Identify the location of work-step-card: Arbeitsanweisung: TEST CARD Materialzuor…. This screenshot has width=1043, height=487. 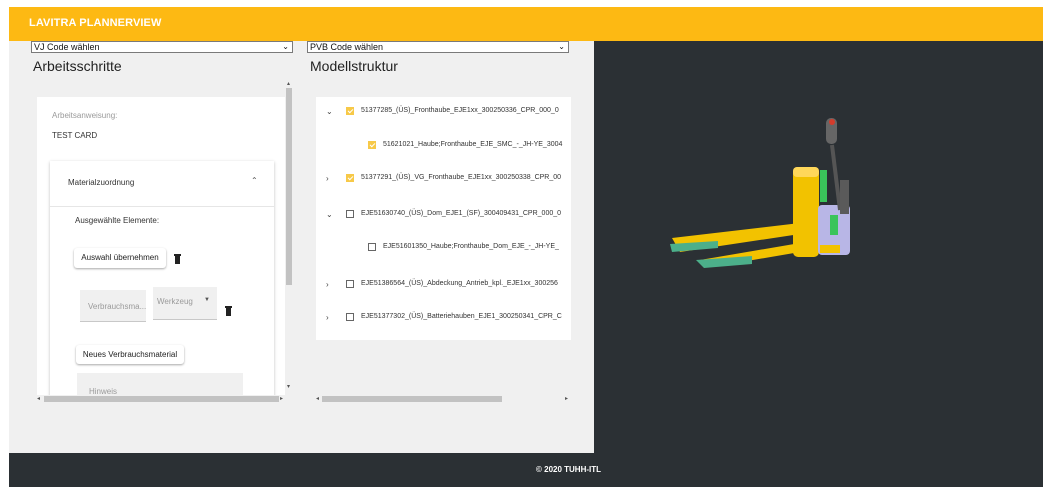
(161, 247).